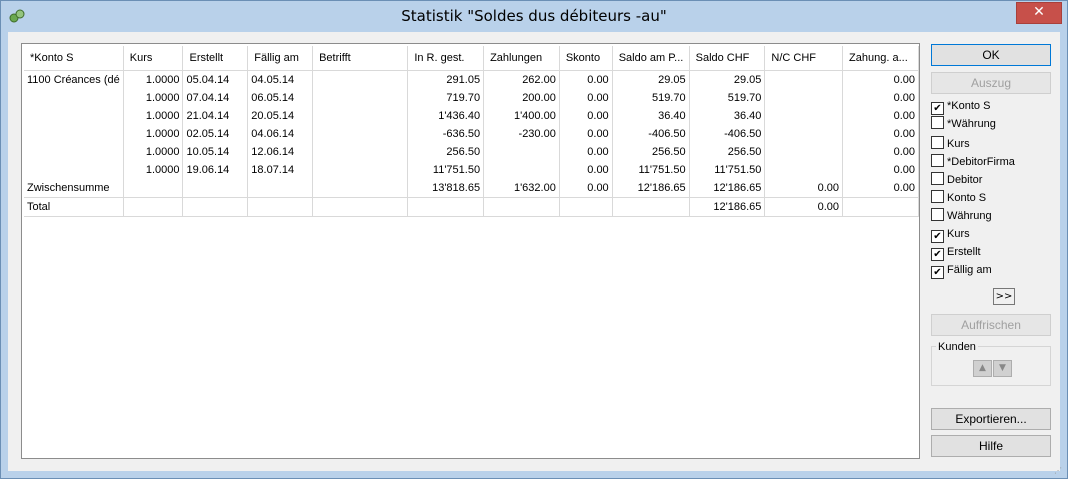 The height and width of the screenshot is (479, 1068). I want to click on option-checkbox: ✔ Fällig am, so click(961, 271).